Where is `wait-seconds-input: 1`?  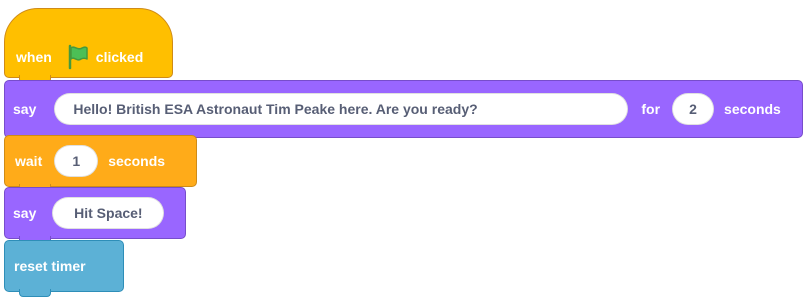
wait-seconds-input: 1 is located at coordinates (76, 161).